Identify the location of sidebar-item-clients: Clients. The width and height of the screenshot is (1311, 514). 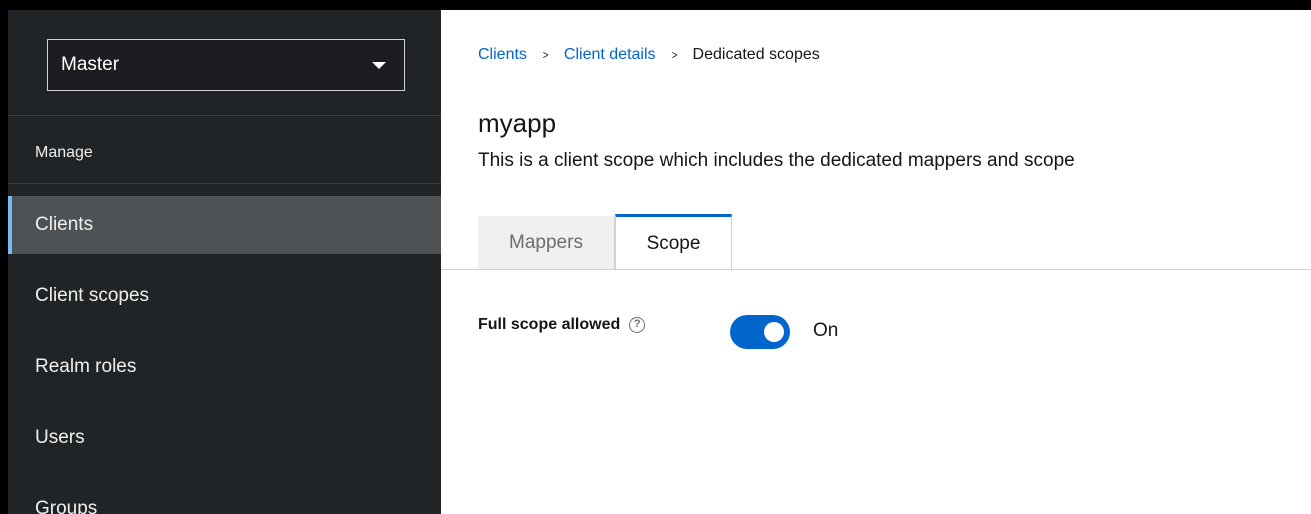
(224, 225).